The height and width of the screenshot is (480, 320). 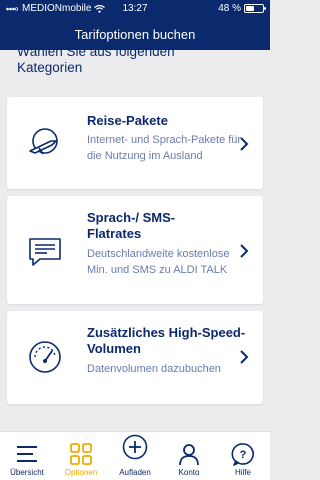 I want to click on card-title: Reise-Pakete, so click(x=127, y=120).